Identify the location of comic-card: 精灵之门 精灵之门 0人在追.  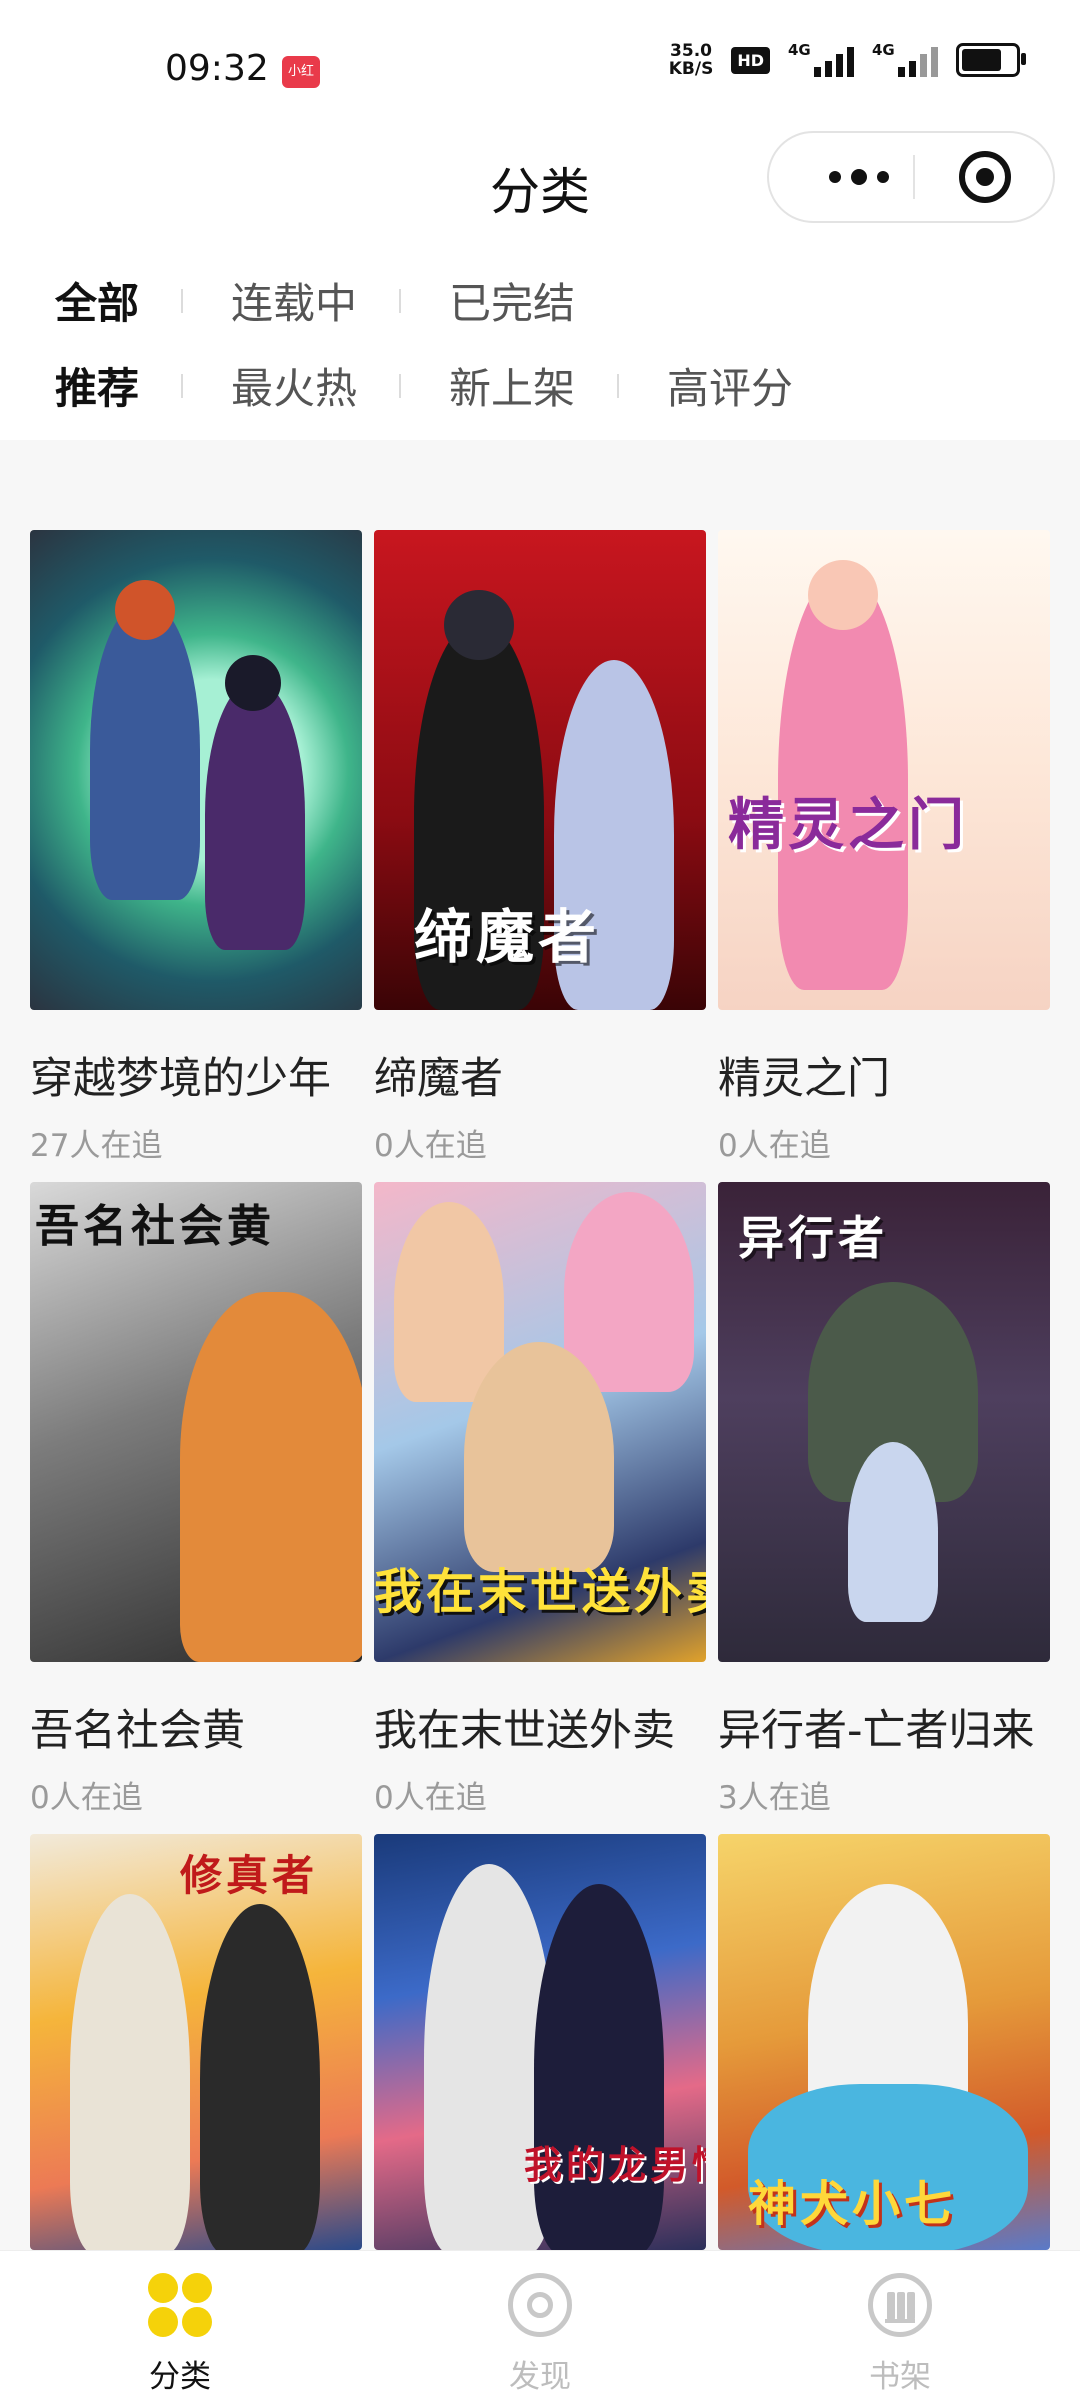
(884, 847).